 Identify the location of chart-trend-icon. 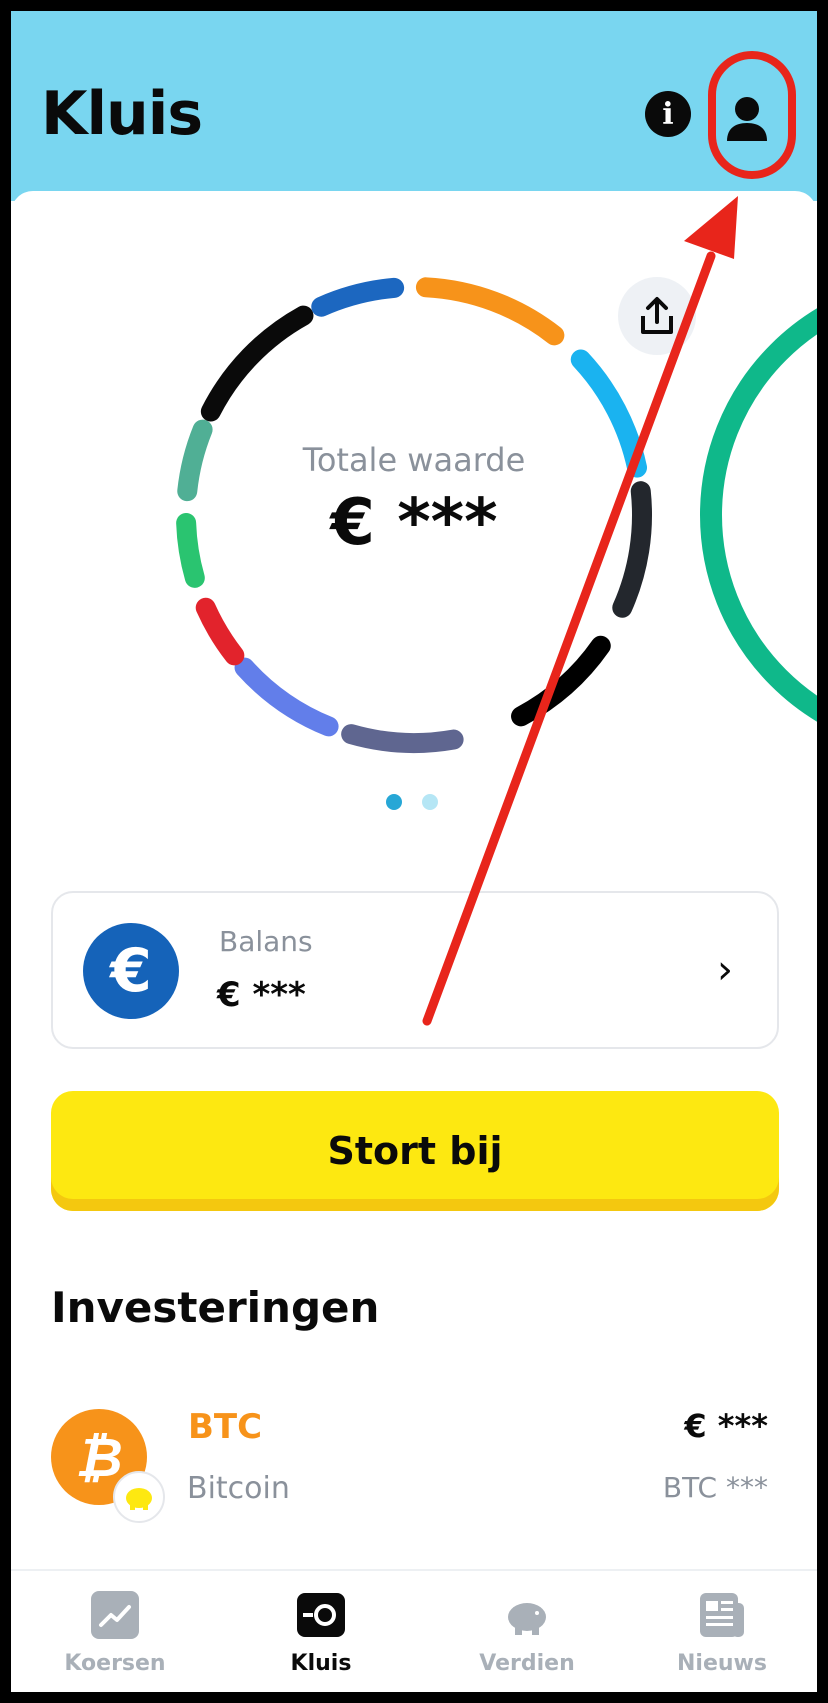
(115, 1615).